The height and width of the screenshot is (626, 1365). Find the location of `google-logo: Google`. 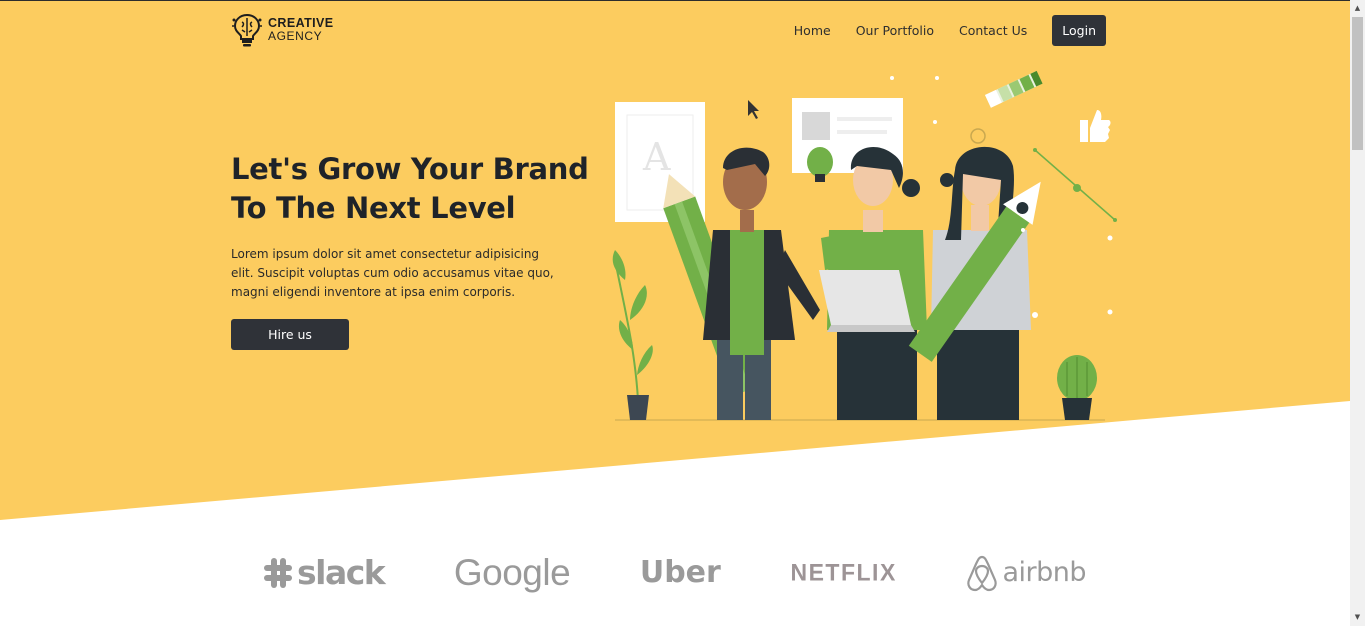

google-logo: Google is located at coordinates (512, 572).